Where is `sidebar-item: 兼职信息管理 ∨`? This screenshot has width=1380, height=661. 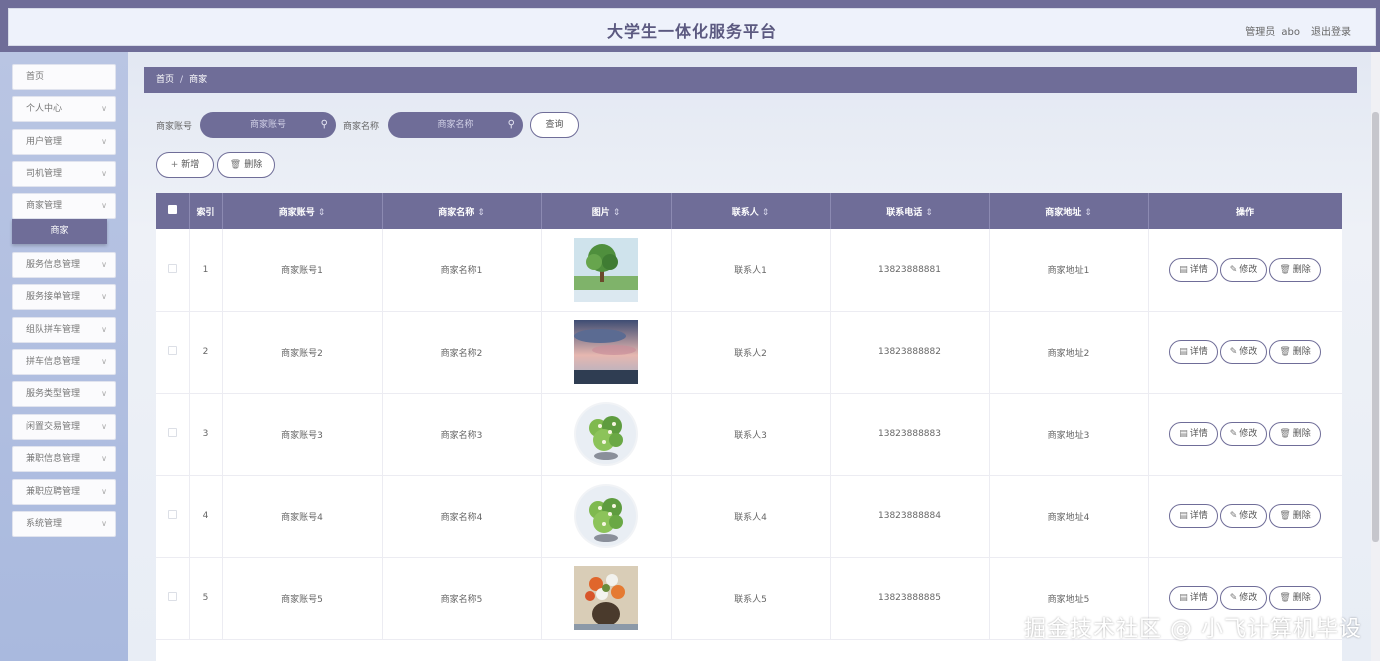
sidebar-item: 兼职信息管理 ∨ is located at coordinates (64, 459).